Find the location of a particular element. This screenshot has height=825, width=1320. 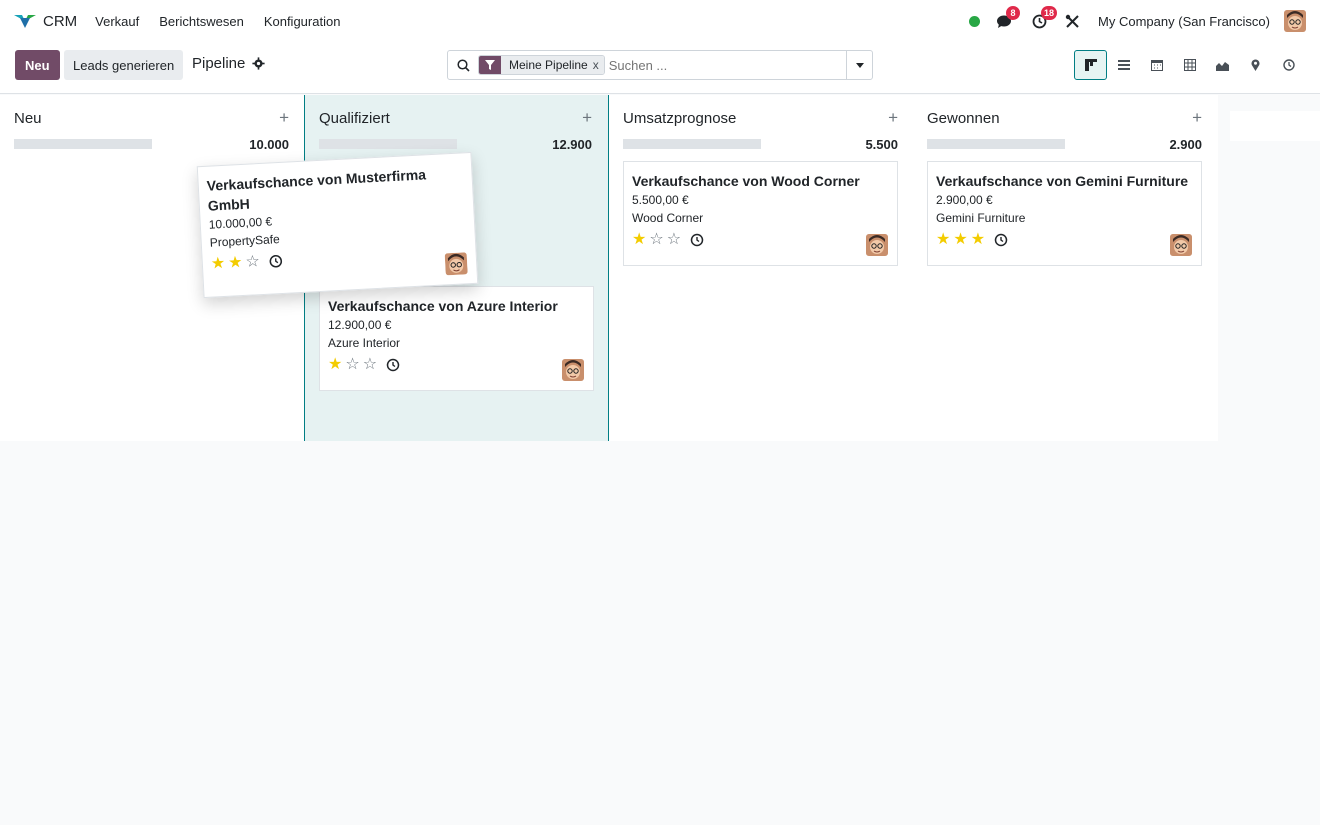

card-title: Verkaufschance von Wood Corner is located at coordinates (746, 181).